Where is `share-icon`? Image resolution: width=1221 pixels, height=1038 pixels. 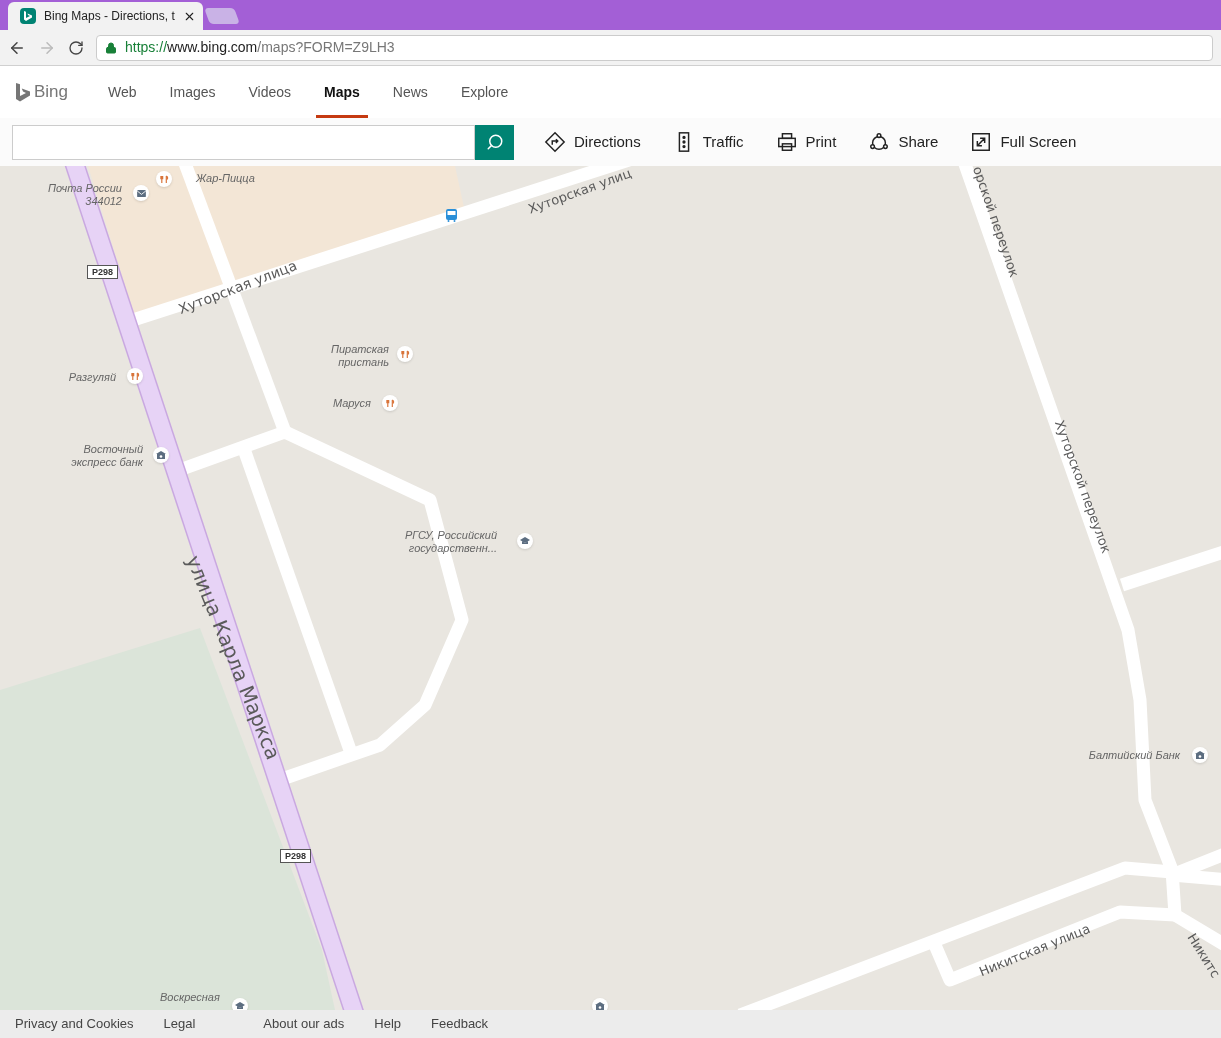
share-icon is located at coordinates (879, 142).